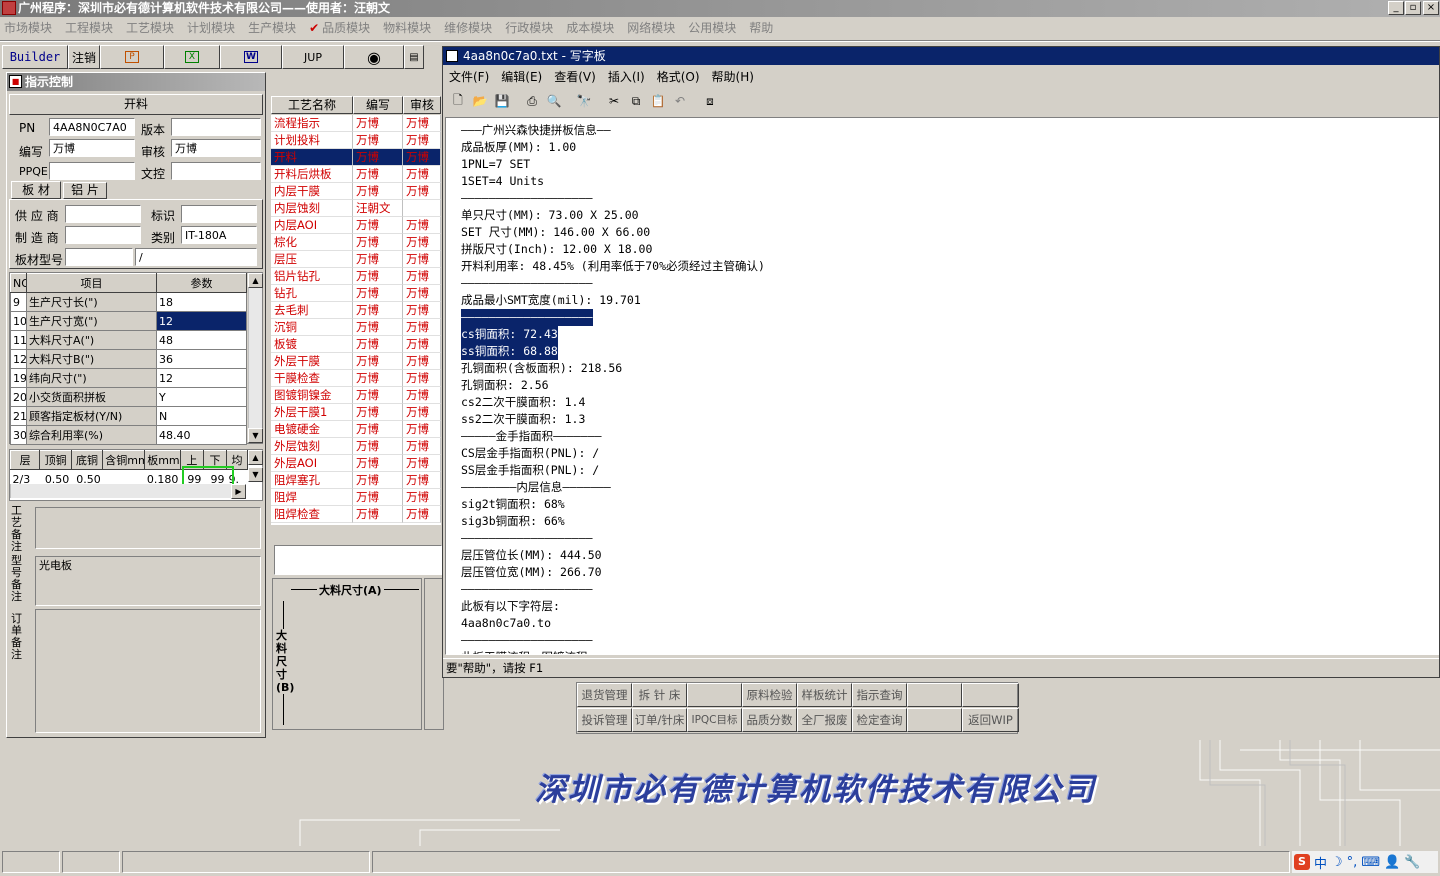 This screenshot has width=1440, height=876. I want to click on menu-public: 公用模块, so click(712, 27).